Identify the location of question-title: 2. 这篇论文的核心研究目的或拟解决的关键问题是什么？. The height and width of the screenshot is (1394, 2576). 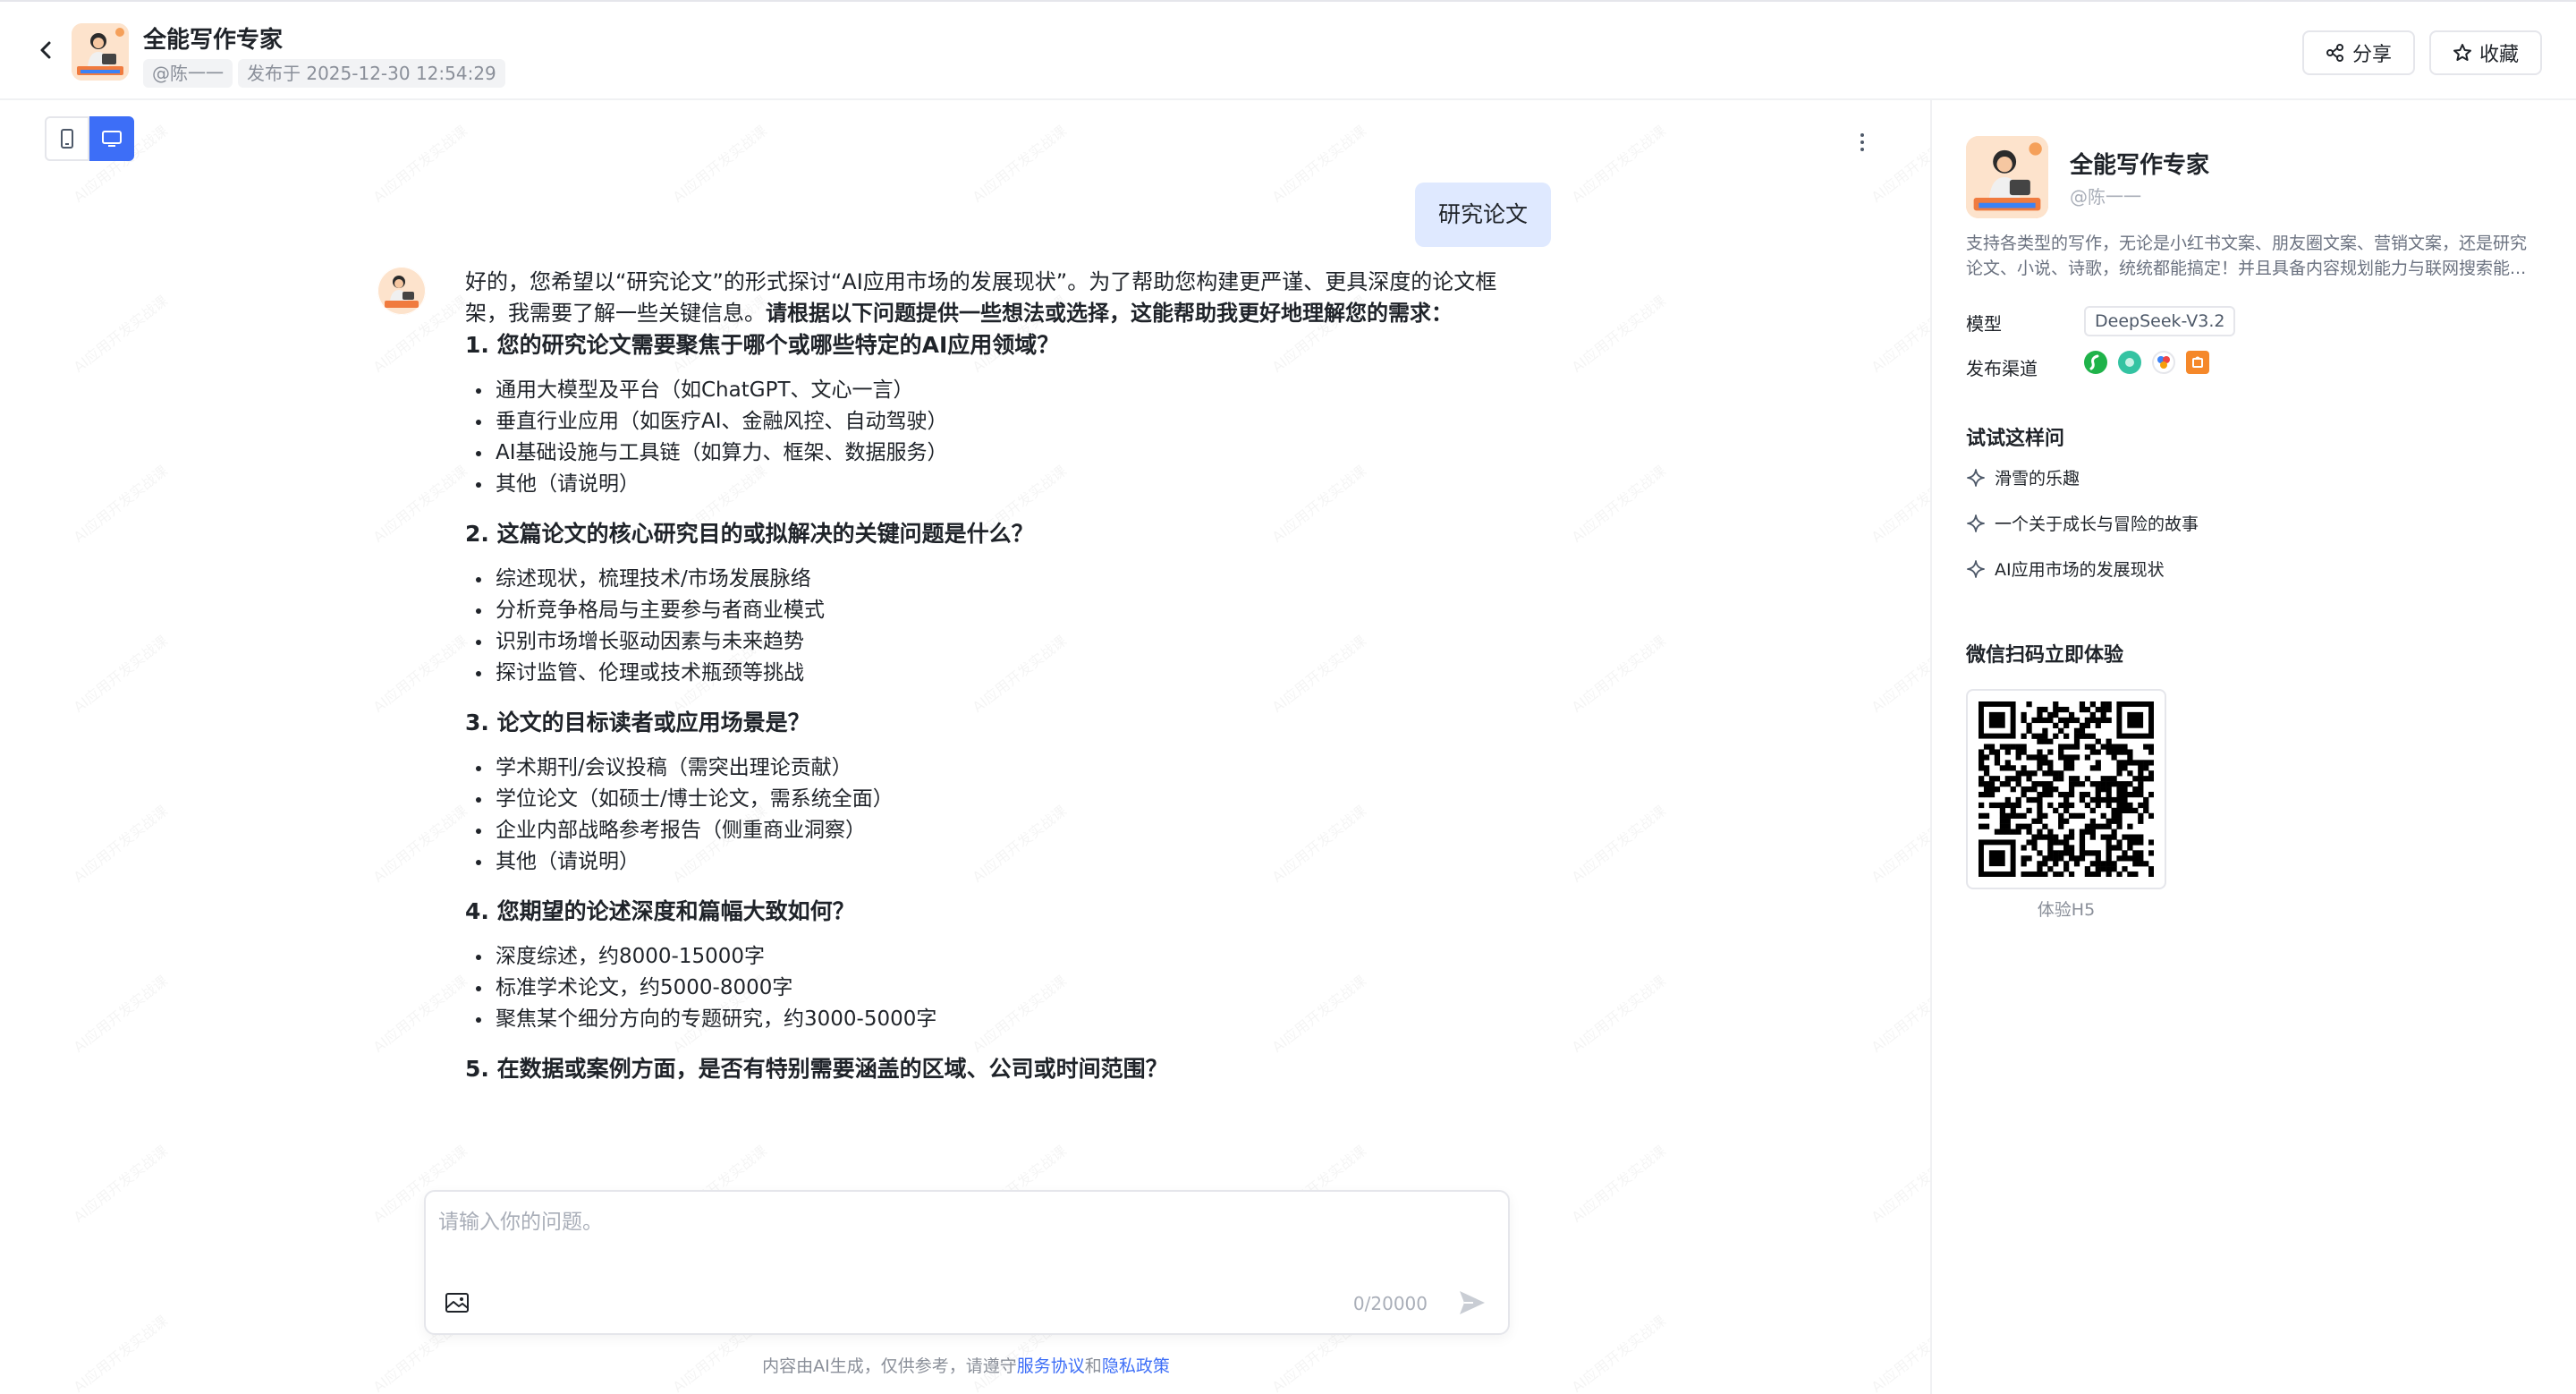
(749, 534).